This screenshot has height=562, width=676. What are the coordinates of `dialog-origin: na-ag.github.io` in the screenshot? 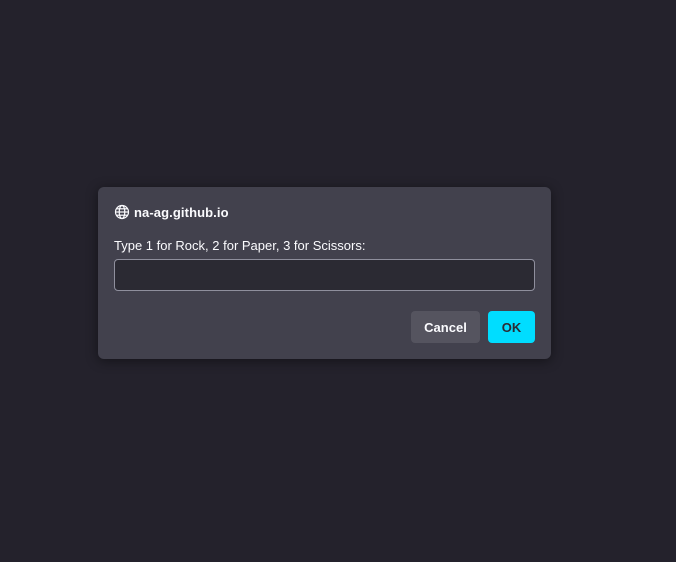 It's located at (181, 212).